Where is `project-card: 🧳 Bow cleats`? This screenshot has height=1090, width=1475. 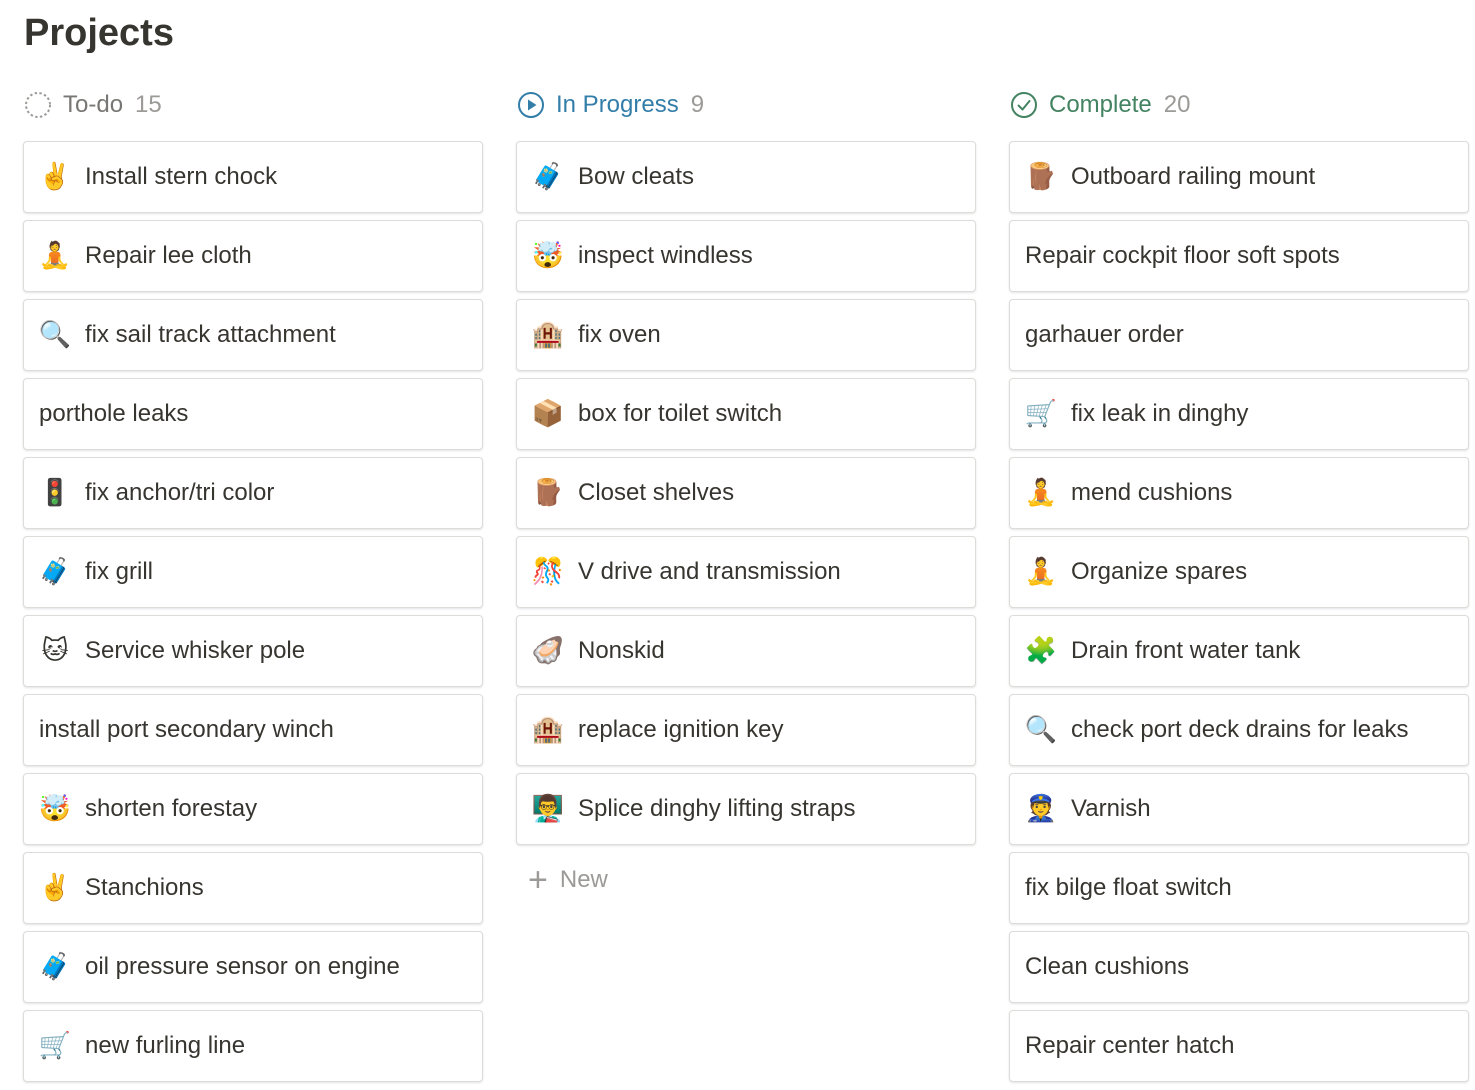 project-card: 🧳 Bow cleats is located at coordinates (746, 177).